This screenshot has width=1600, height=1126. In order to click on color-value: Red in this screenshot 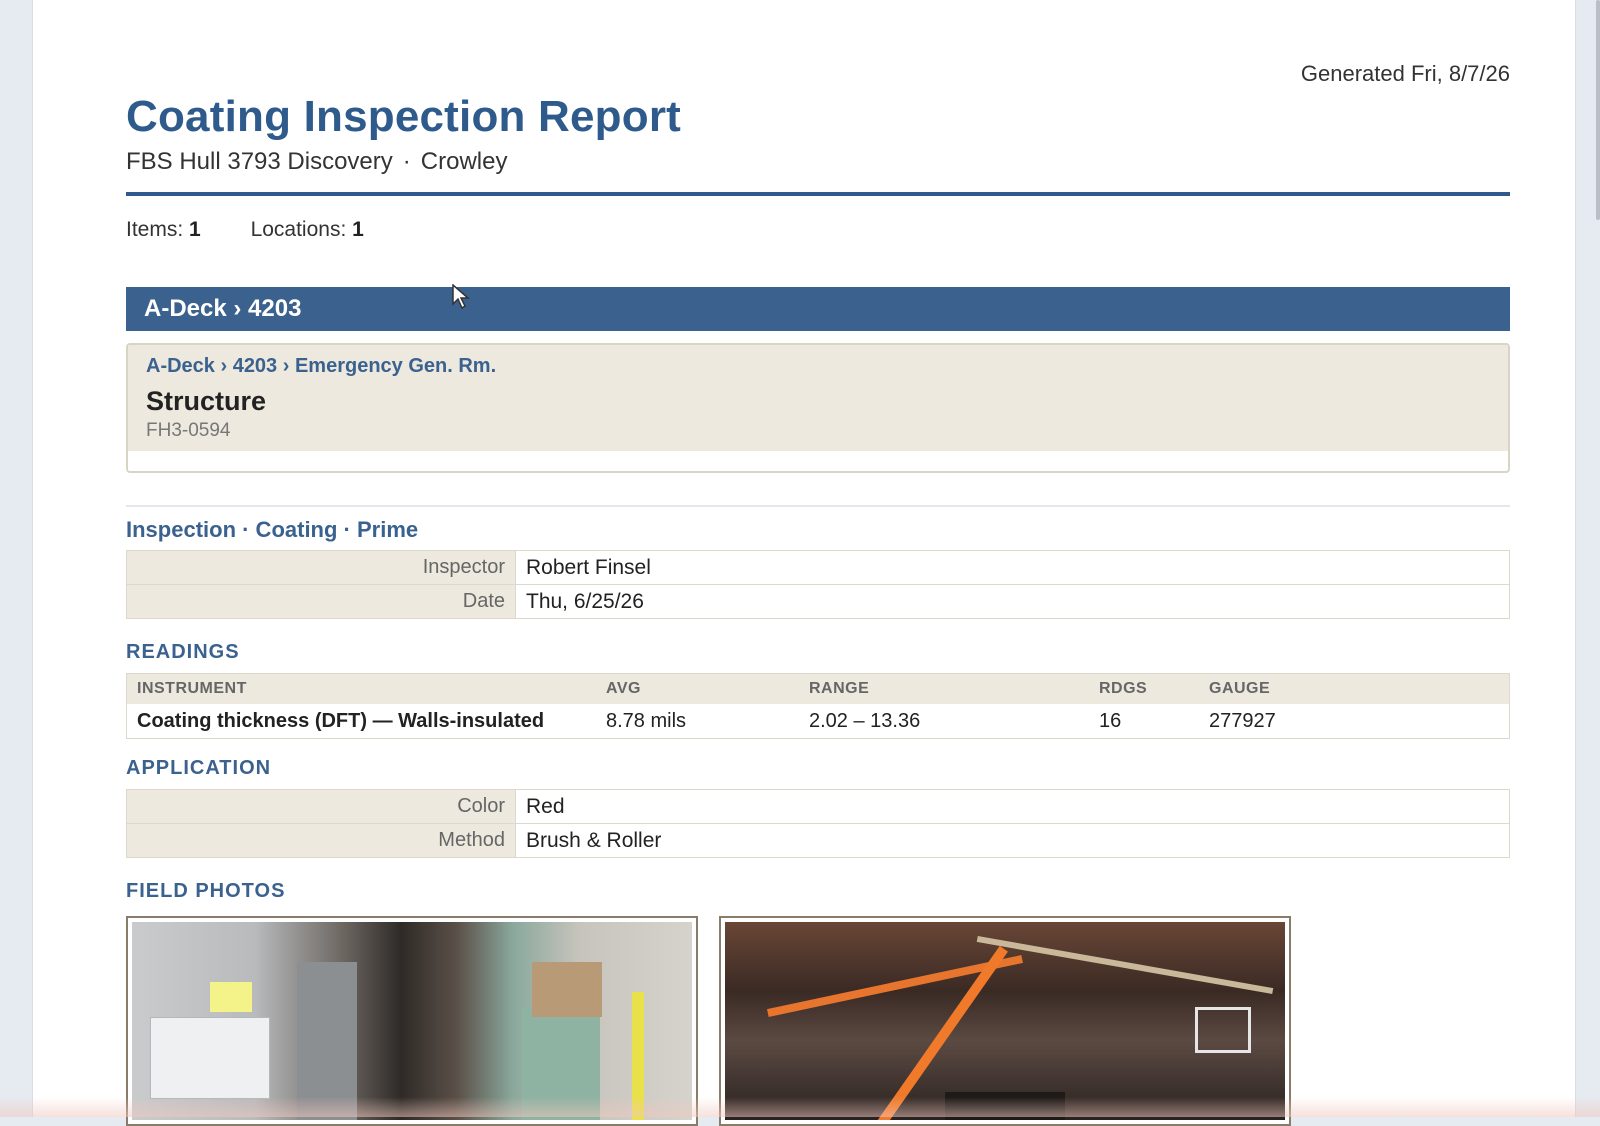, I will do `click(1012, 806)`.